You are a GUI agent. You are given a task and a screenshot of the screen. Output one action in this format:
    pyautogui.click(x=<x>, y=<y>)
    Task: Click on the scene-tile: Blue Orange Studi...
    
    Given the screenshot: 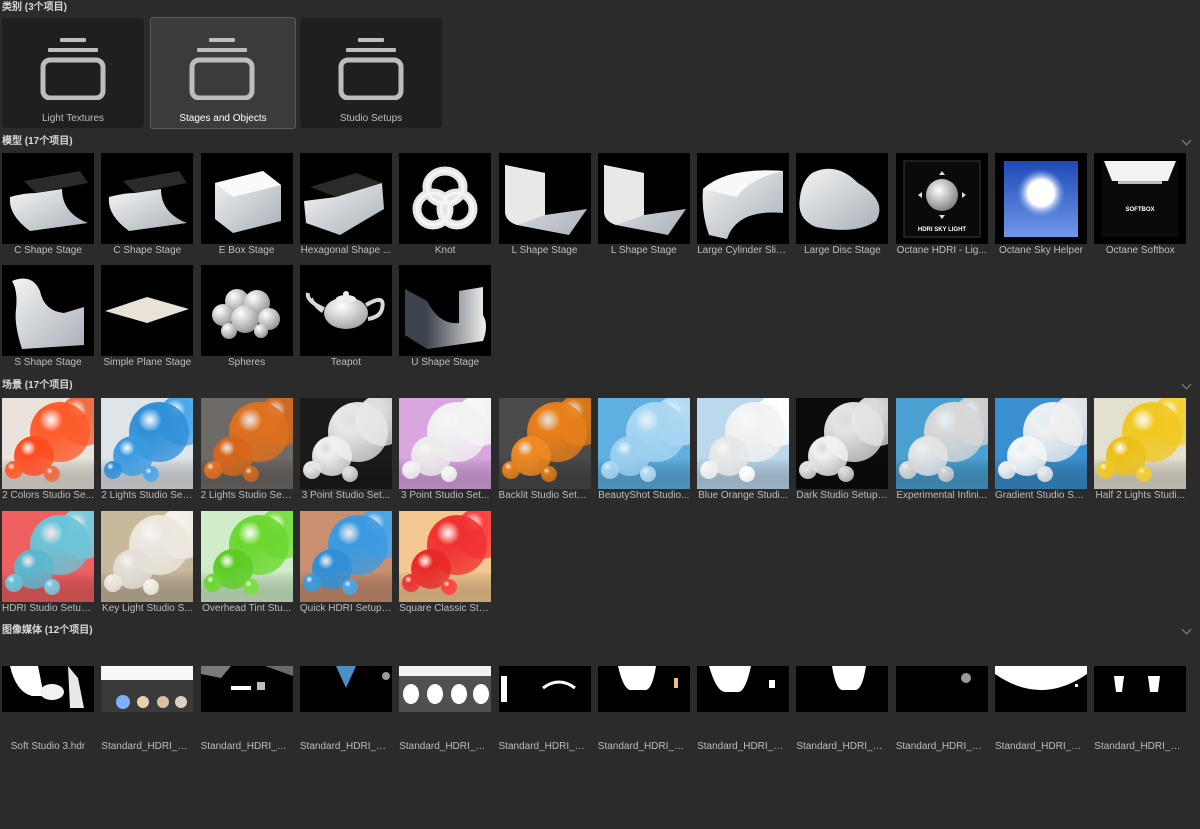 What is the action you would take?
    pyautogui.click(x=743, y=450)
    